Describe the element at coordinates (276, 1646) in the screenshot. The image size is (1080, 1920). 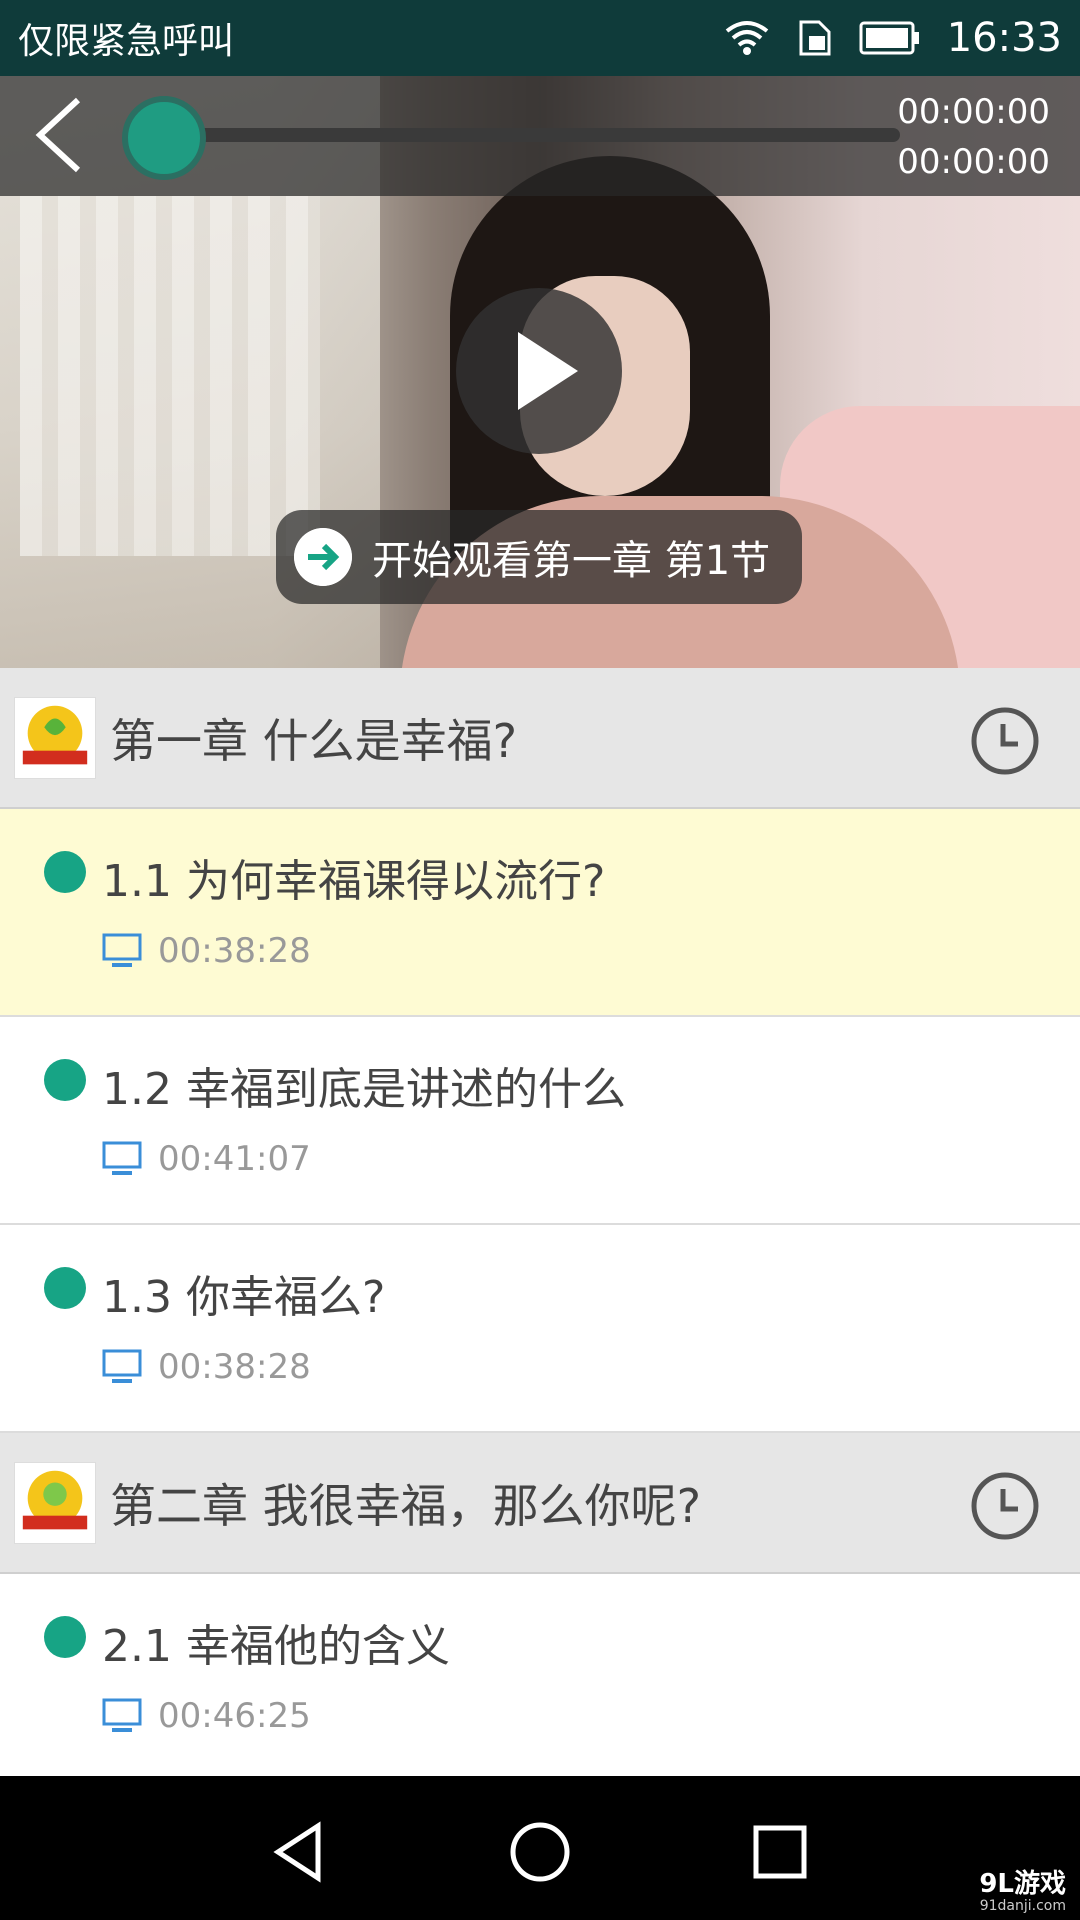
I see `lesson-title: 2.1 幸福他的含义` at that location.